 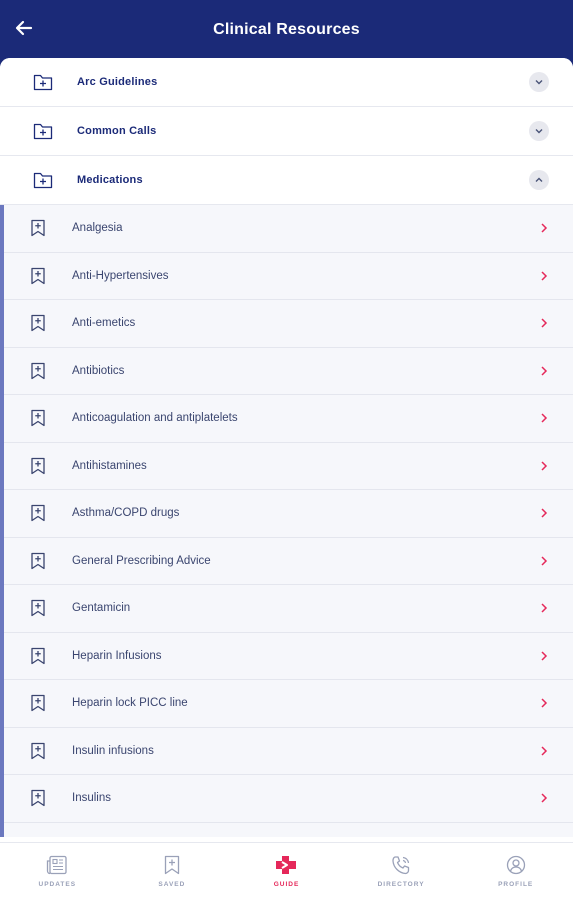 I want to click on list-item: Anti-Hypertensives, so click(x=288, y=276).